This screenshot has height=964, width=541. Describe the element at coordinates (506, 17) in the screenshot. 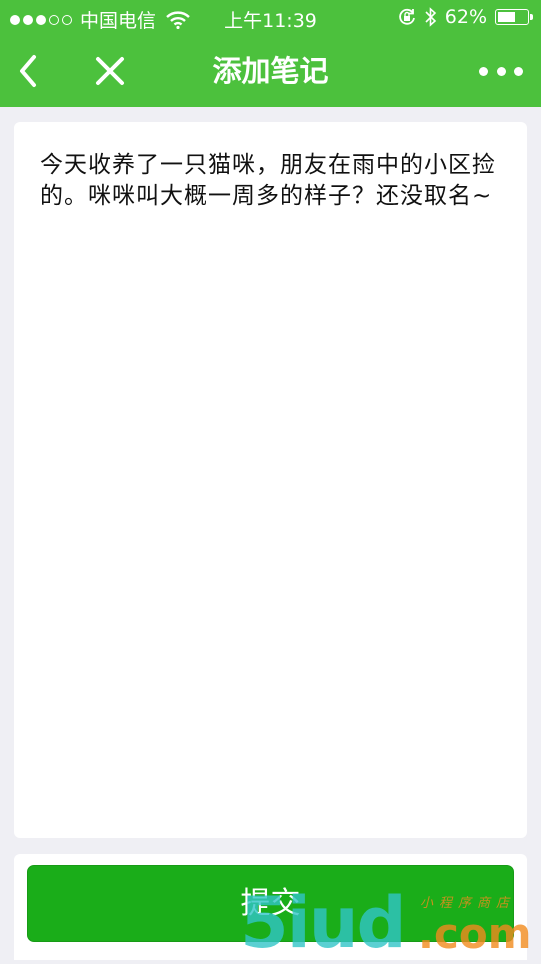

I see `battery-level` at that location.